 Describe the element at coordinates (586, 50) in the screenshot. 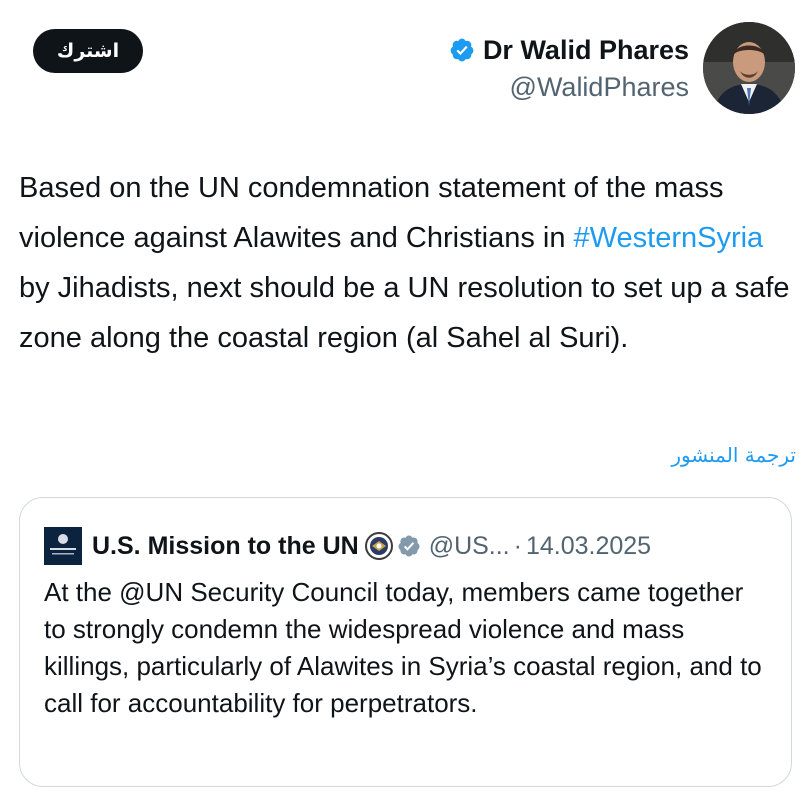

I see `author-name: Dr Walid Phares` at that location.